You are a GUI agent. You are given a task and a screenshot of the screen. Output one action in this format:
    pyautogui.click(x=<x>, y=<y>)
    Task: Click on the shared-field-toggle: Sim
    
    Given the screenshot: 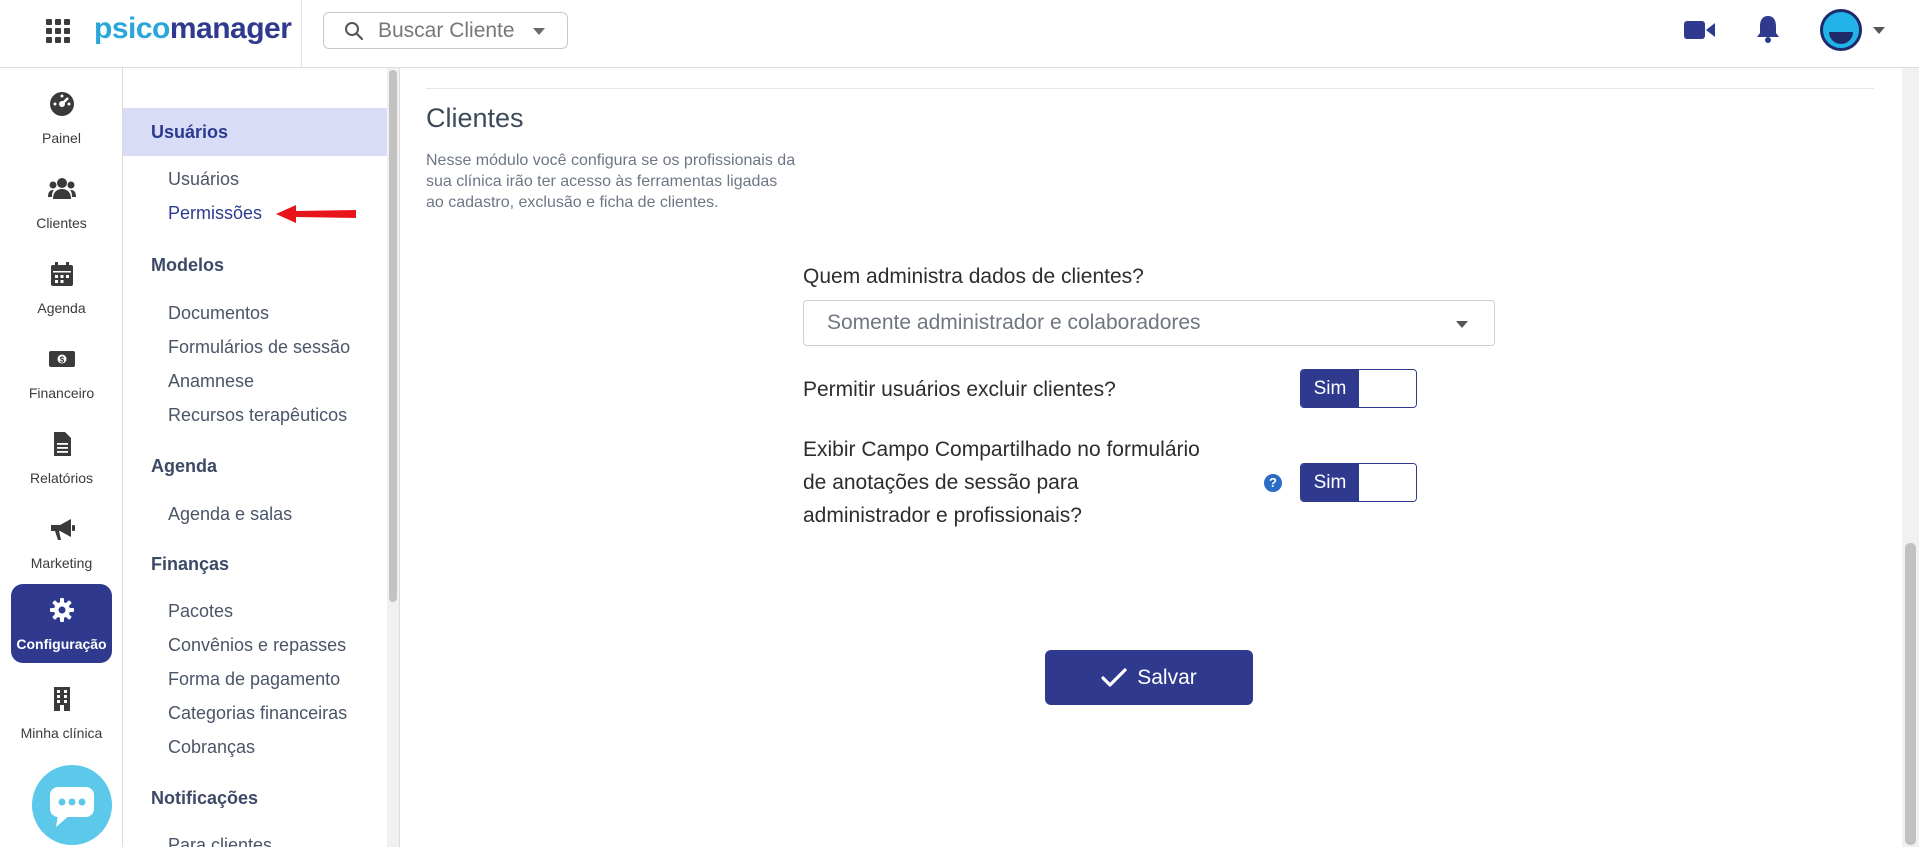 What is the action you would take?
    pyautogui.click(x=1358, y=482)
    